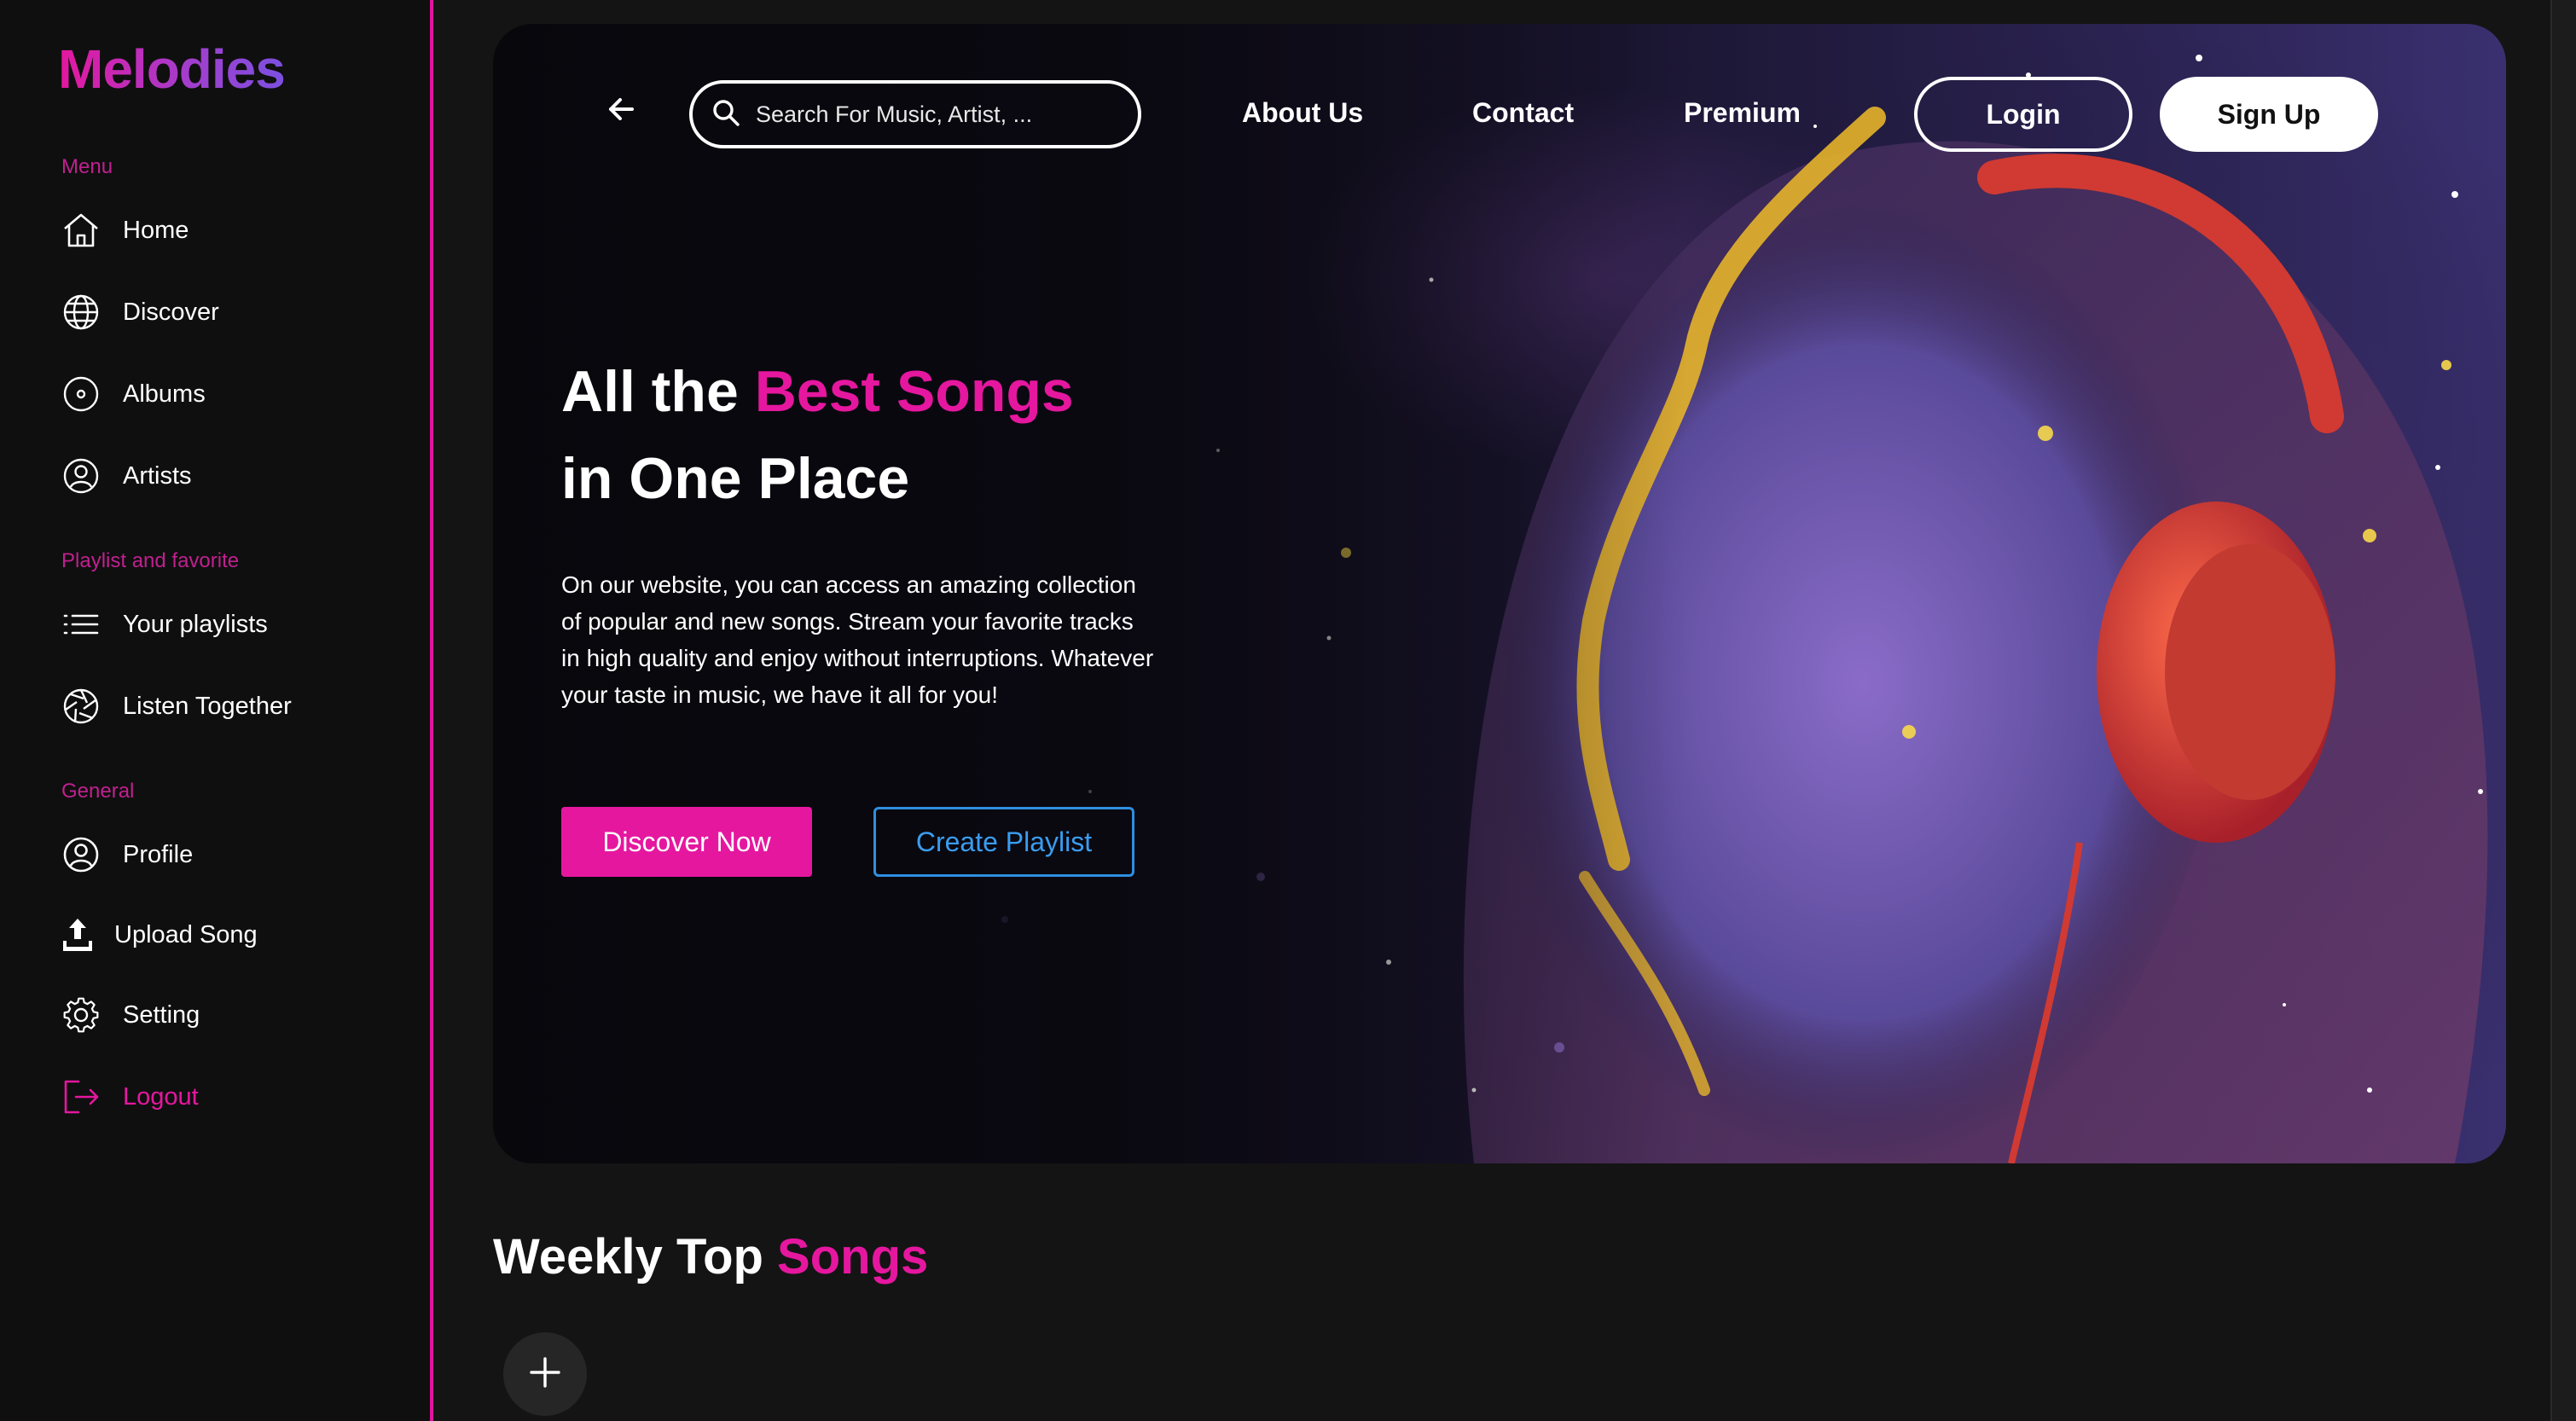 The height and width of the screenshot is (1421, 2576). What do you see at coordinates (725, 114) in the screenshot?
I see `search-icon` at bounding box center [725, 114].